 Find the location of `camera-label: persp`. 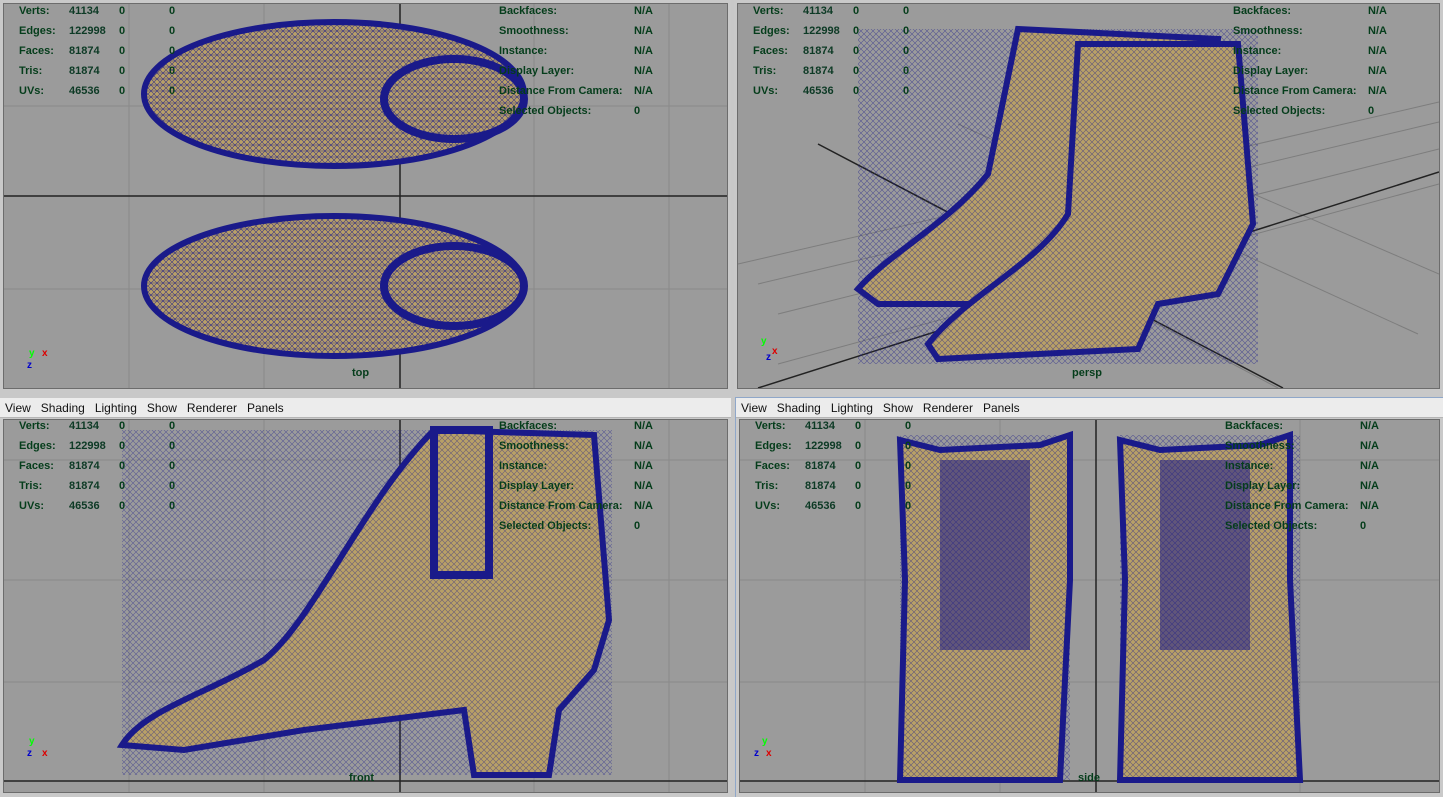

camera-label: persp is located at coordinates (1087, 373).